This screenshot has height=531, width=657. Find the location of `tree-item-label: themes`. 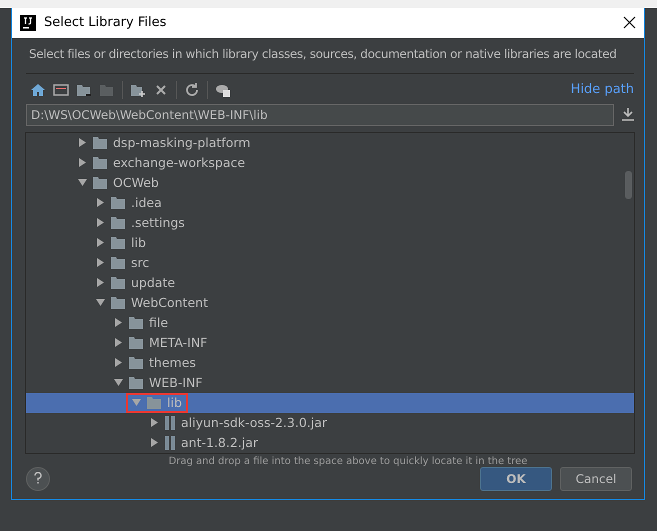

tree-item-label: themes is located at coordinates (172, 362).